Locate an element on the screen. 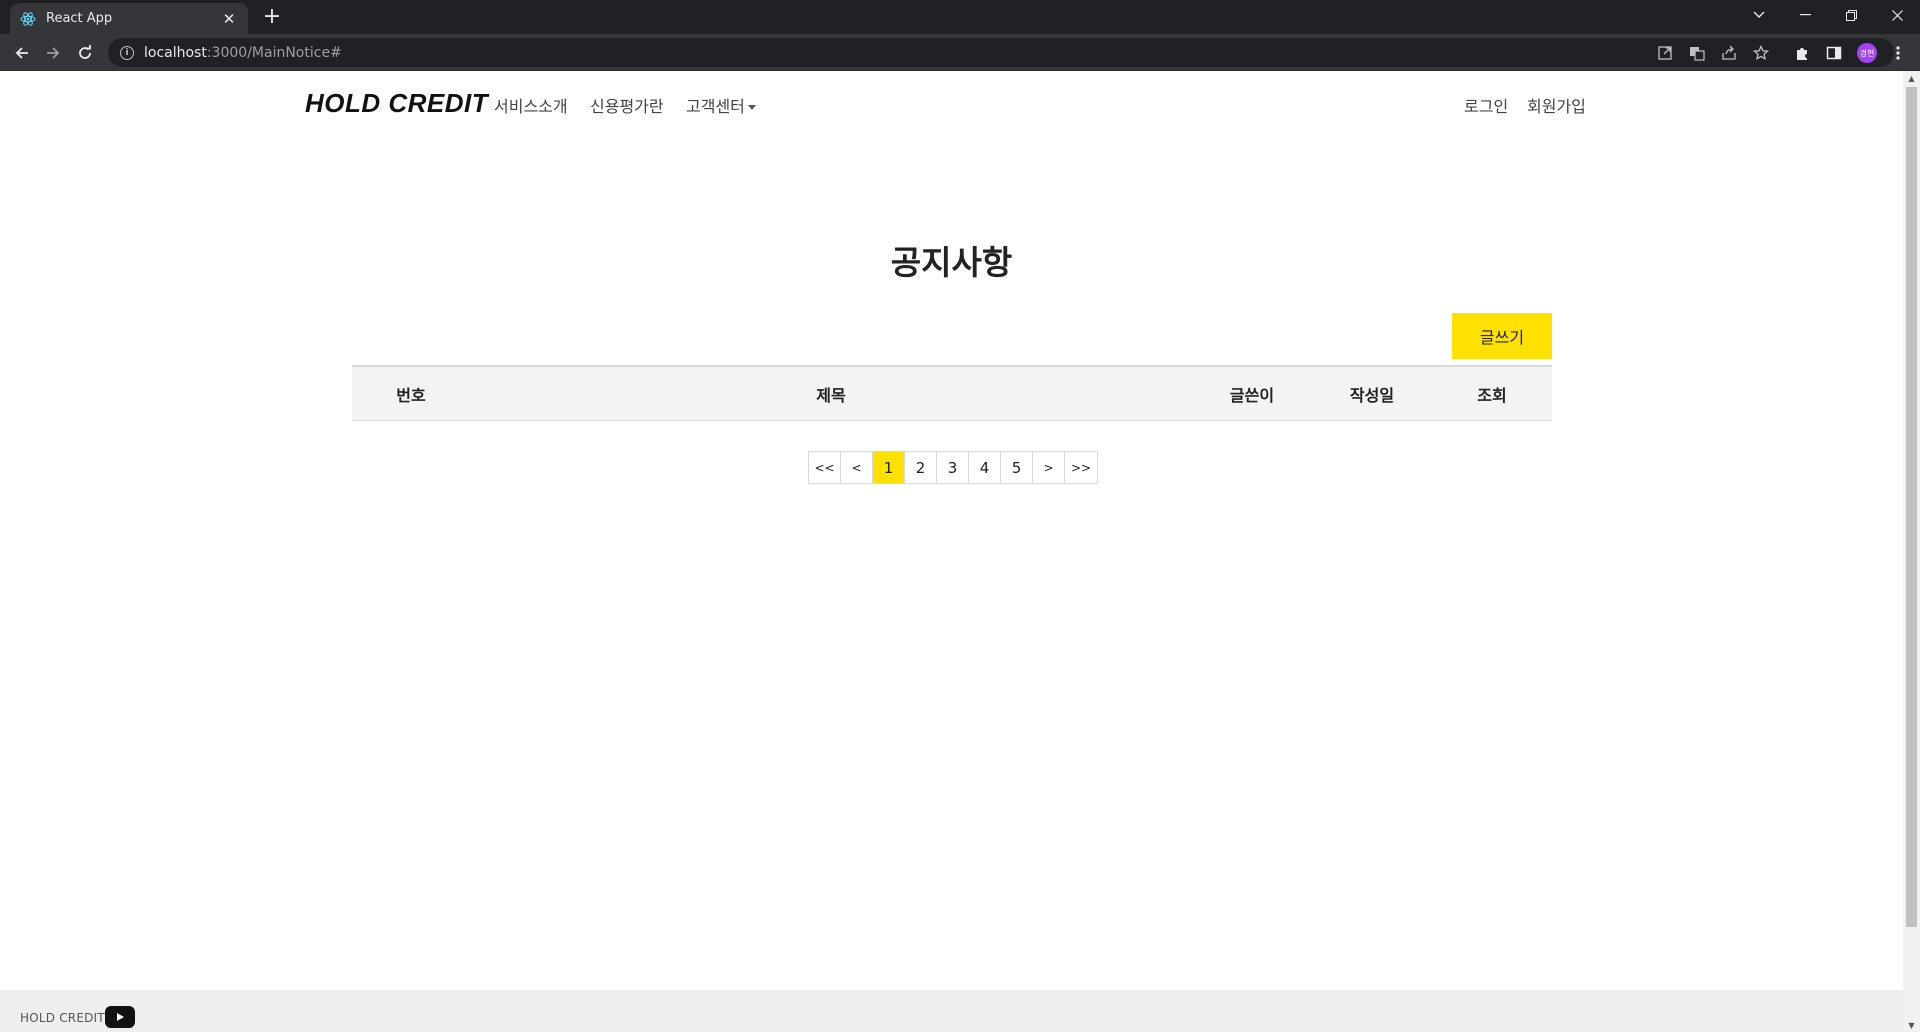  scroll-up-arrow-icon: ▲ is located at coordinates (1911, 78).